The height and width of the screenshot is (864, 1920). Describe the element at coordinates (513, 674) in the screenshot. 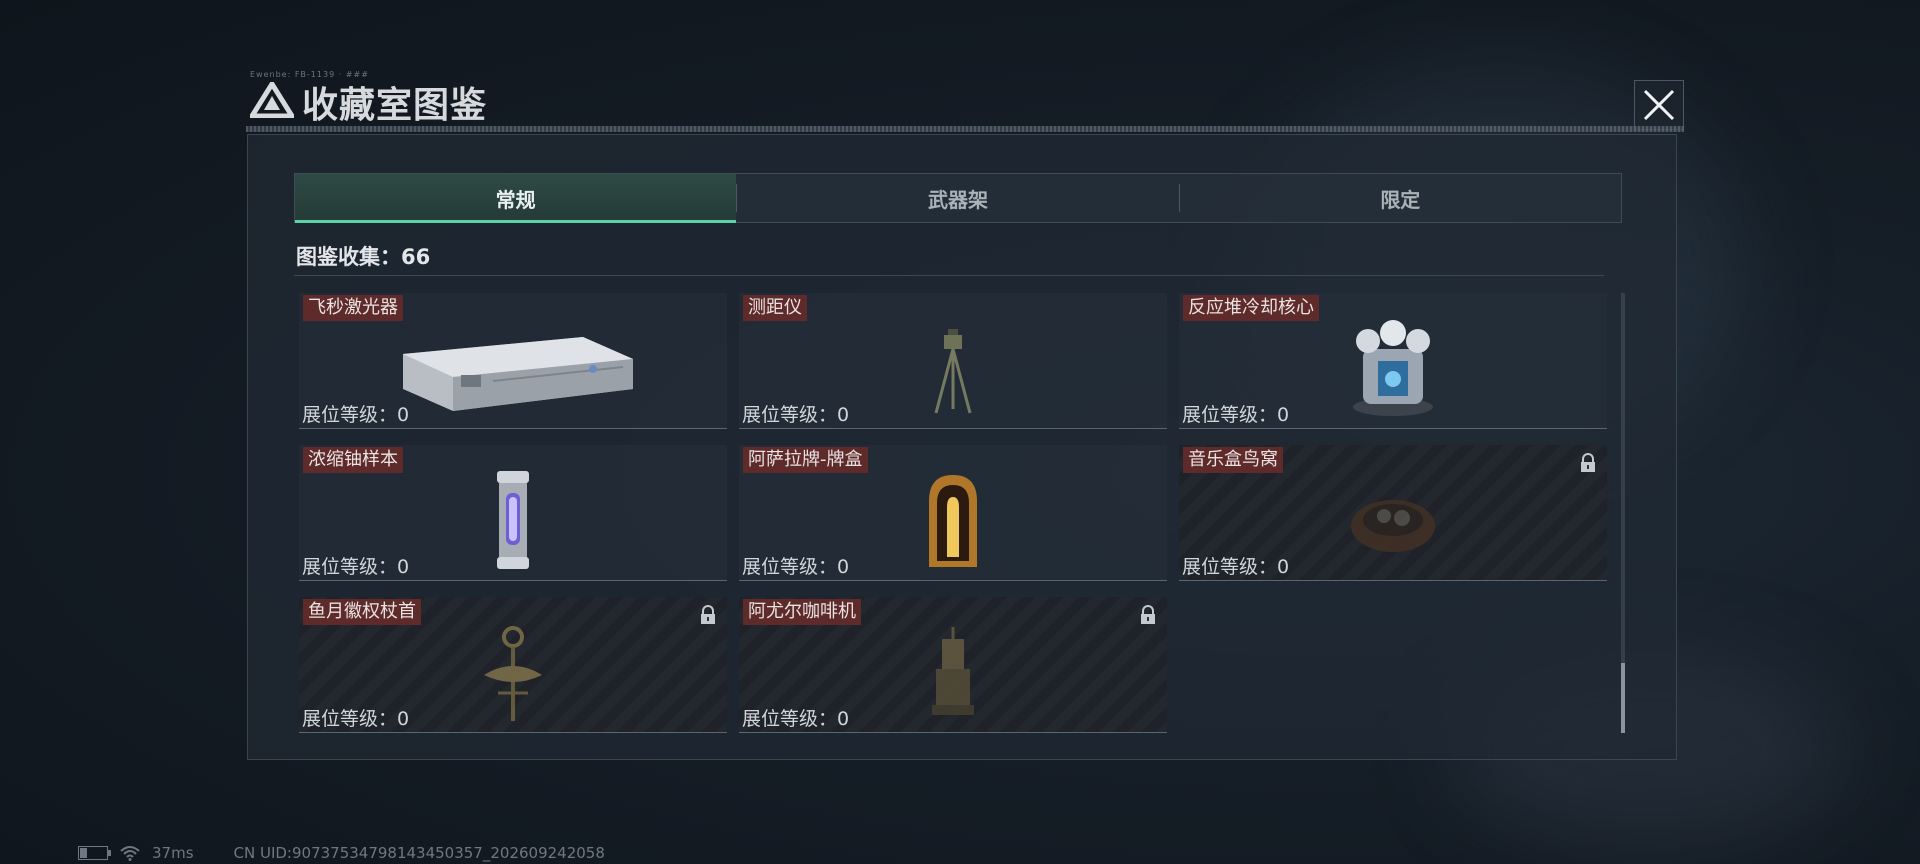

I see `scepter-head-icon` at that location.